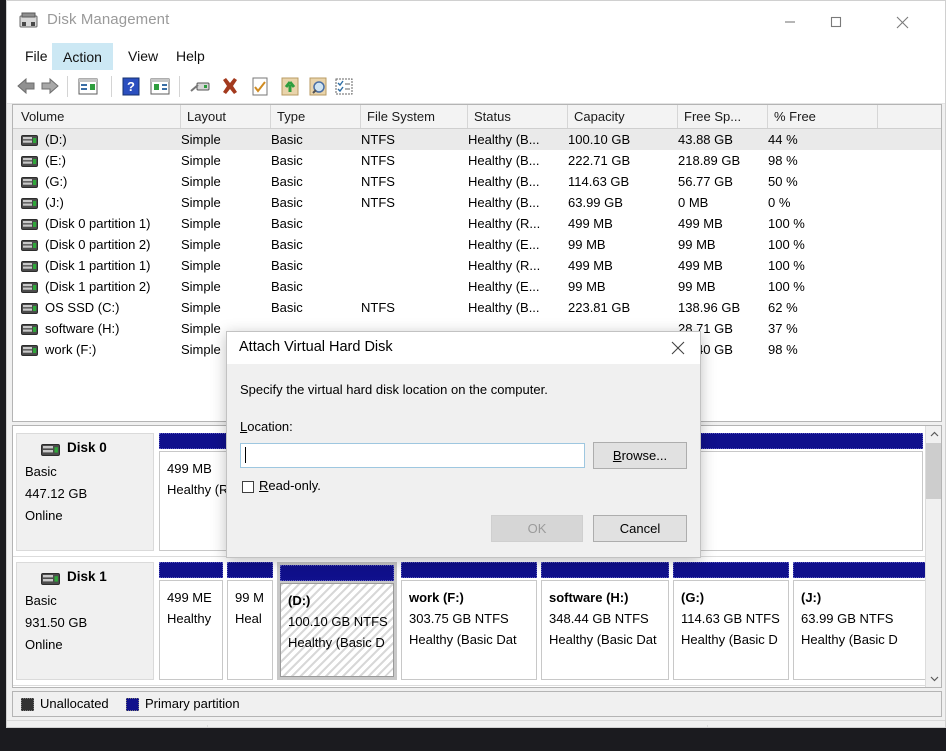 This screenshot has height=751, width=946. I want to click on menu-help: Help, so click(190, 56).